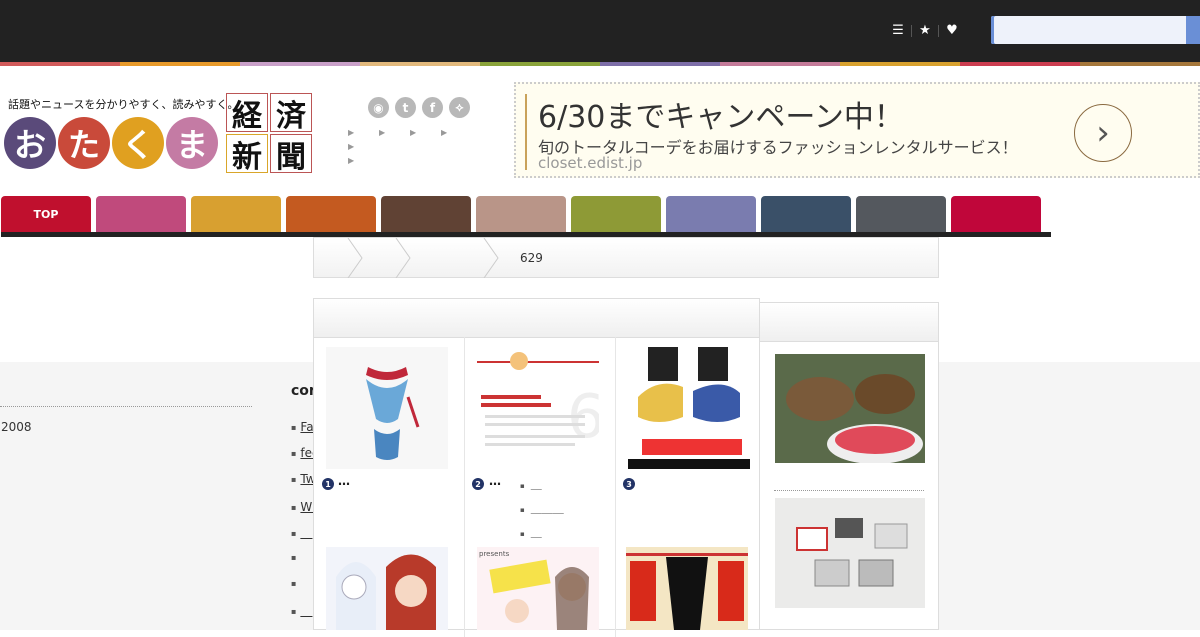 Image resolution: width=1200 pixels, height=637 pixels. I want to click on logo-kanji: 経 済 新 聞, so click(269, 134).